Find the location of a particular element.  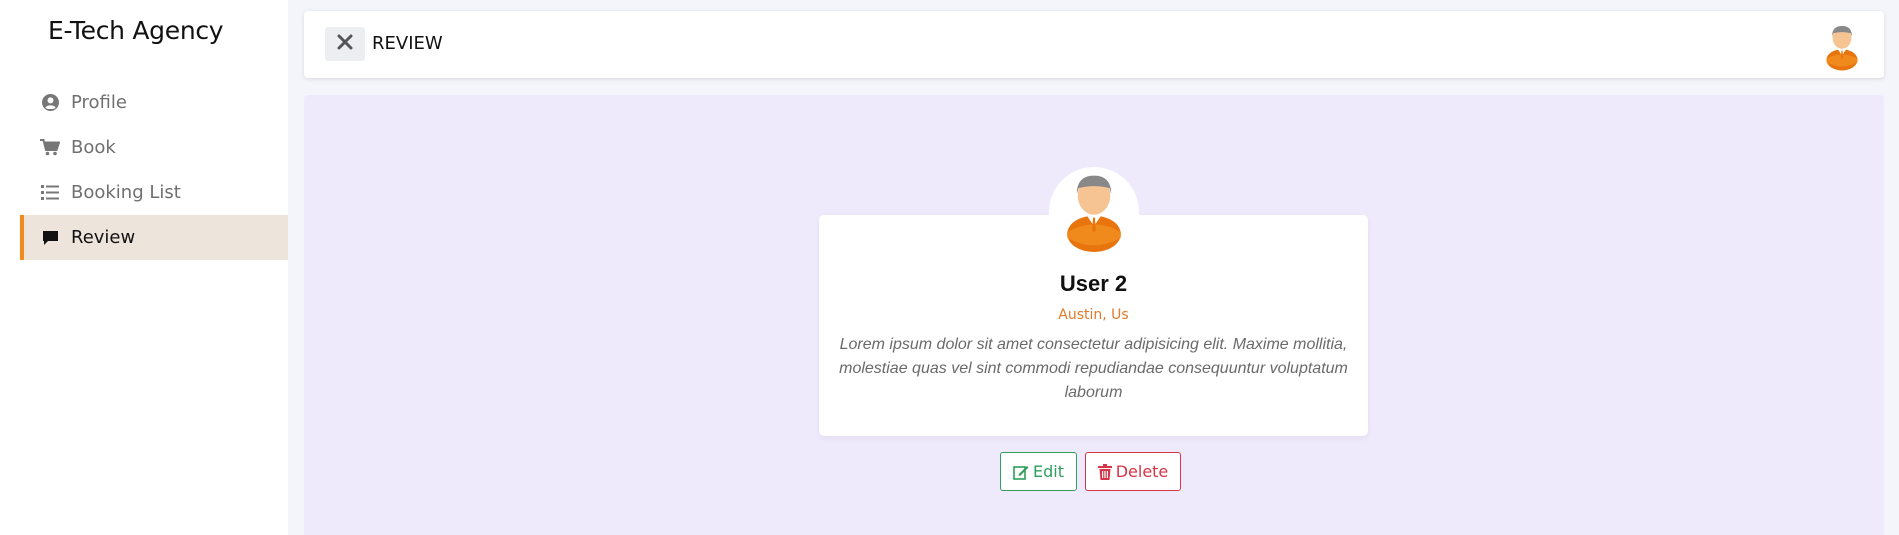

edit-label: Edit is located at coordinates (1048, 471).